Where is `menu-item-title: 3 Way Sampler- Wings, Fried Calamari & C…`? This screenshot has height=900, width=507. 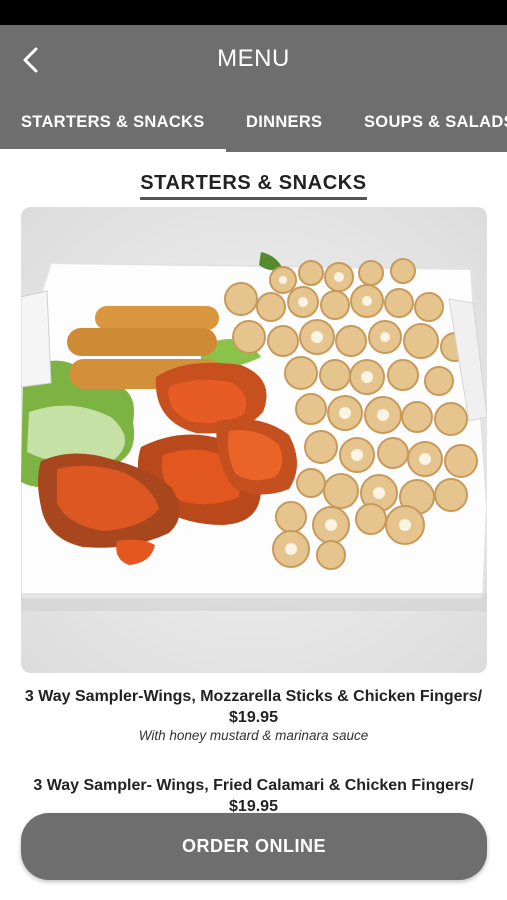 menu-item-title: 3 Way Sampler- Wings, Fried Calamari & C… is located at coordinates (253, 796).